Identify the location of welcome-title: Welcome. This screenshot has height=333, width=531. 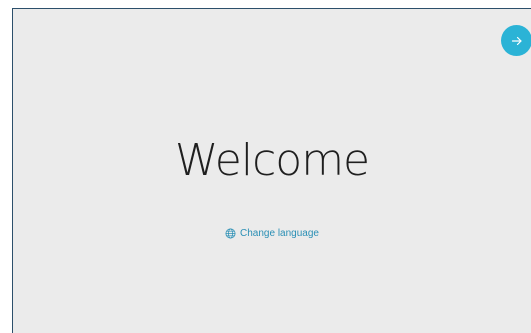
(272, 160).